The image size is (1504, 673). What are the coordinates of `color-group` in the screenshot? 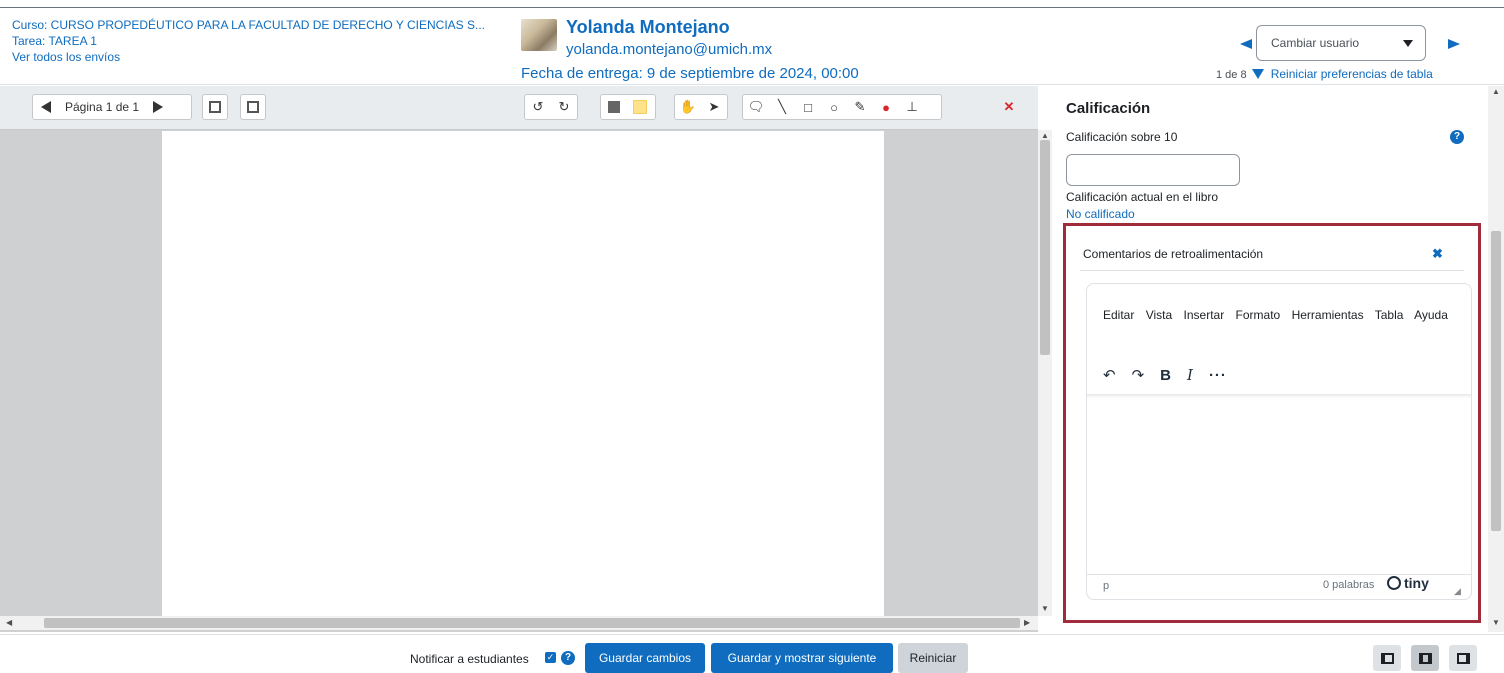 It's located at (628, 107).